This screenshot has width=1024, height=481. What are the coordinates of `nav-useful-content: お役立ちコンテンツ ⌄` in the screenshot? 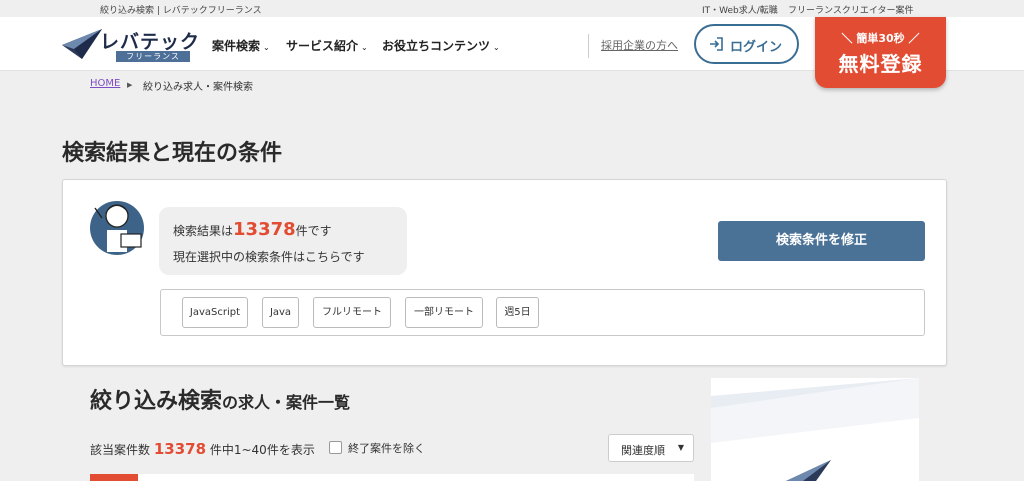 It's located at (441, 45).